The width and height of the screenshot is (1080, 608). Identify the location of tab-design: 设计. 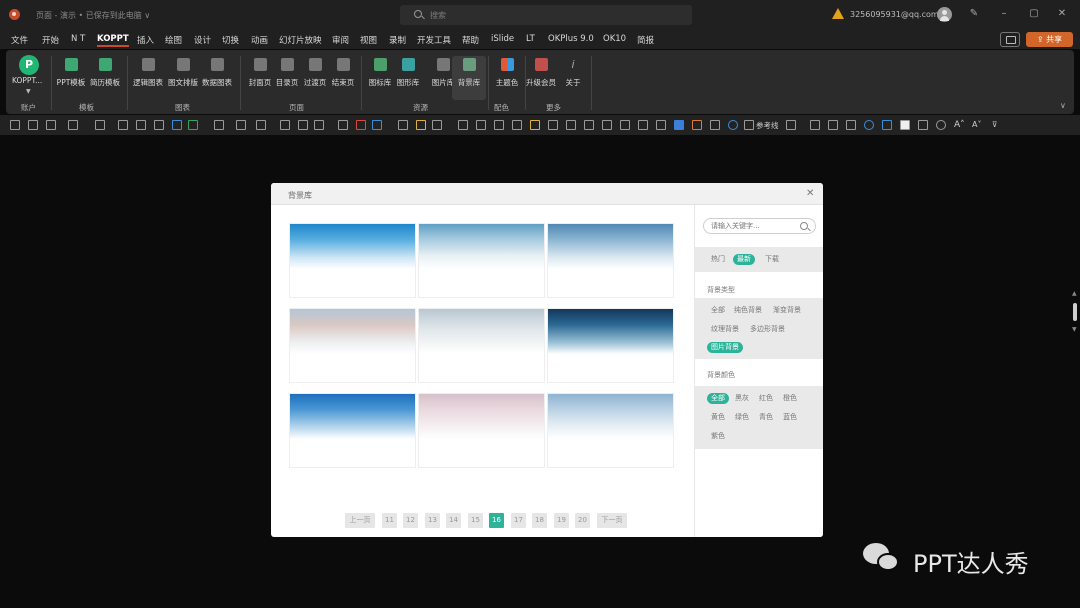
(202, 40).